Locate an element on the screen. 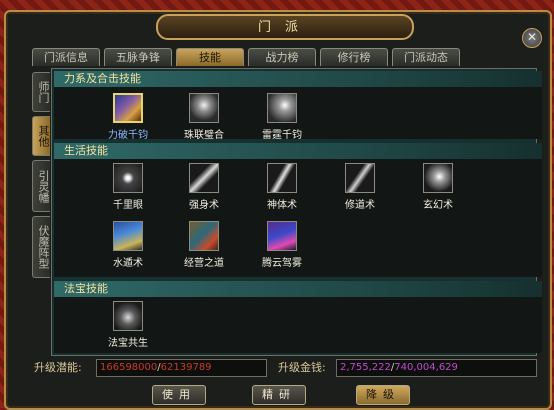 The image size is (554, 410). skill-jingyingzhidao-icon is located at coordinates (204, 236).